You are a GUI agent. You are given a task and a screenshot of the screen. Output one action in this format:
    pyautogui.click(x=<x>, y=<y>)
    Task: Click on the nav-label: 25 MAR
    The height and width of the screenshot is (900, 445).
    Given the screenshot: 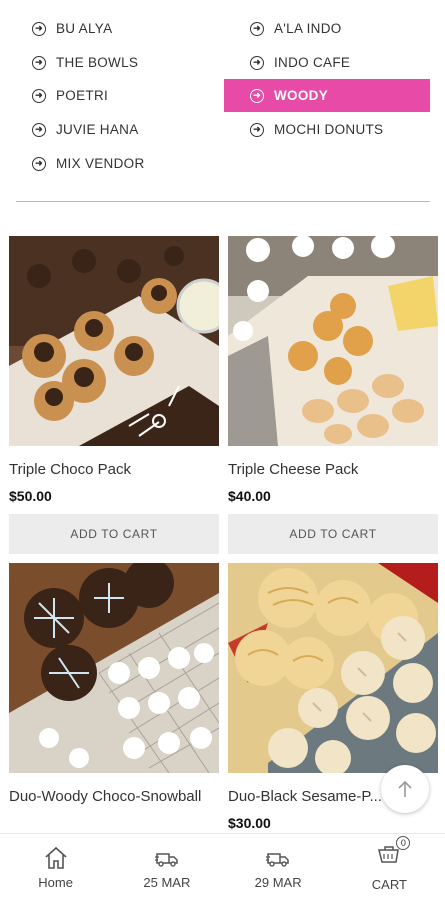 What is the action you would take?
    pyautogui.click(x=167, y=882)
    